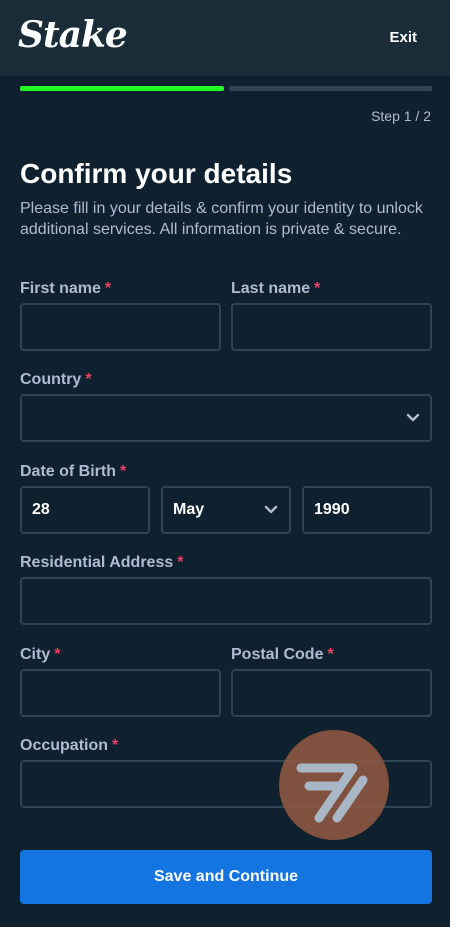 The image size is (450, 927). I want to click on occupation-label-text: Occupation, so click(64, 745).